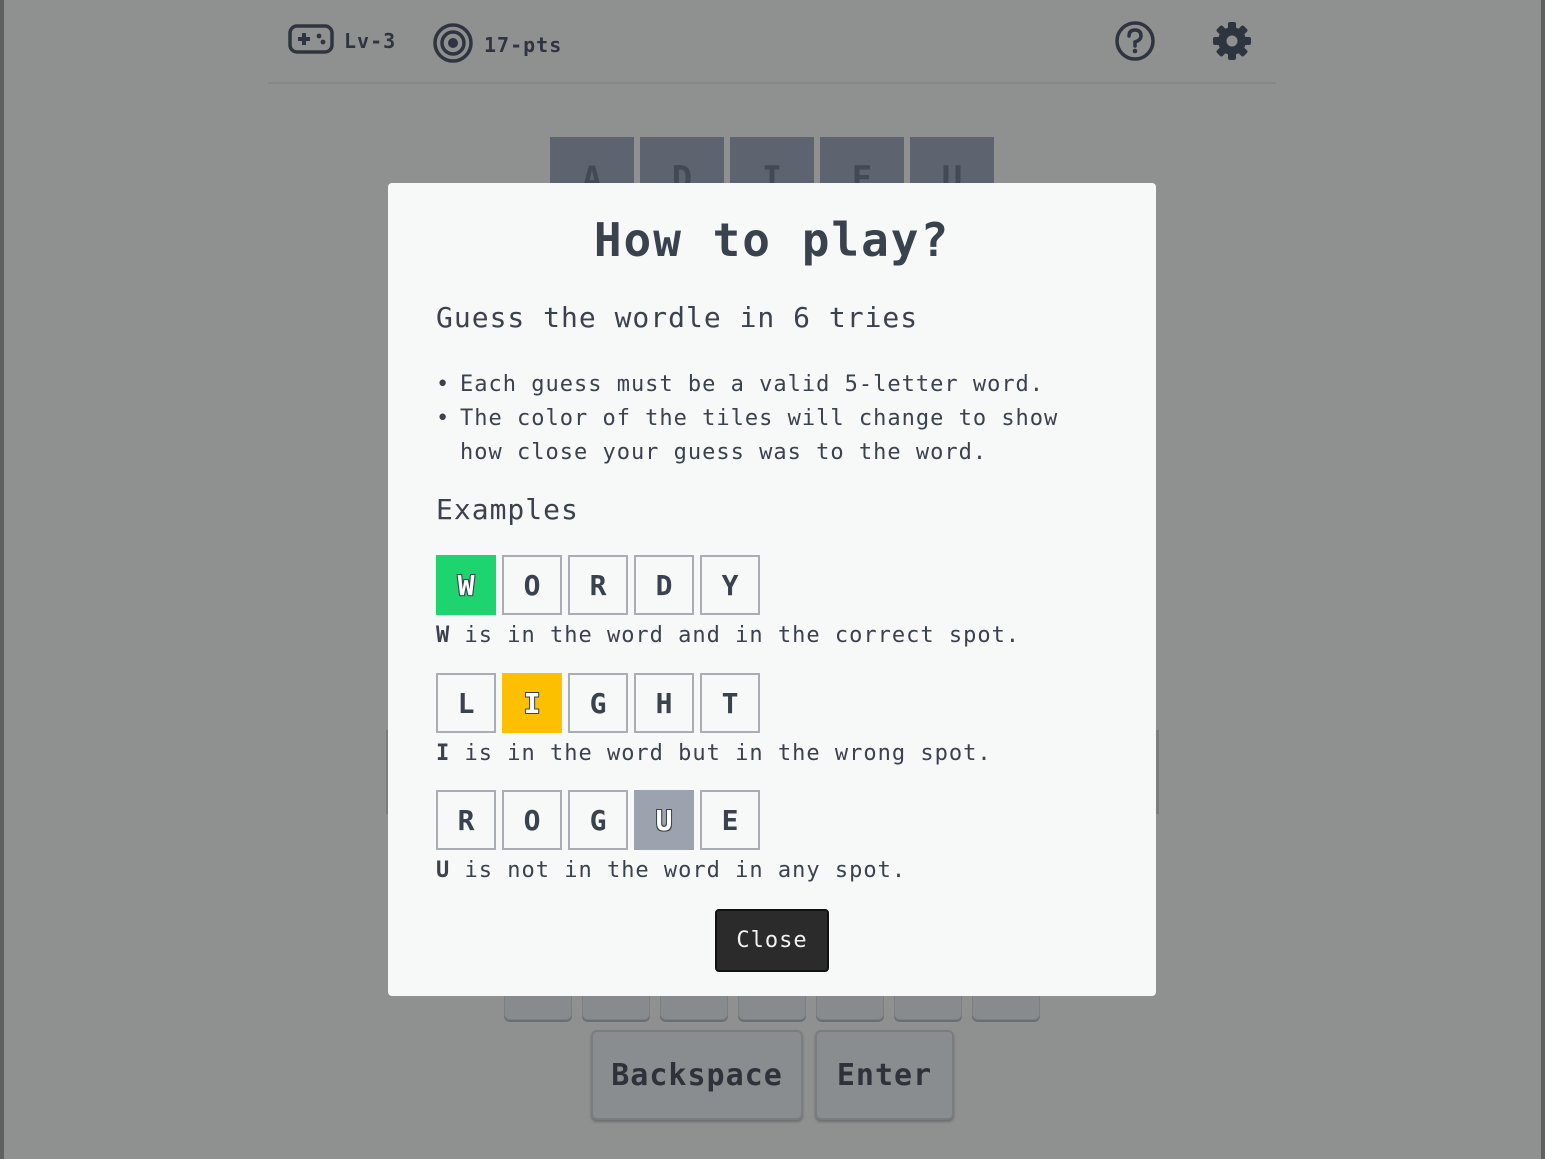 The height and width of the screenshot is (1159, 1545). I want to click on example-tile: T, so click(730, 703).